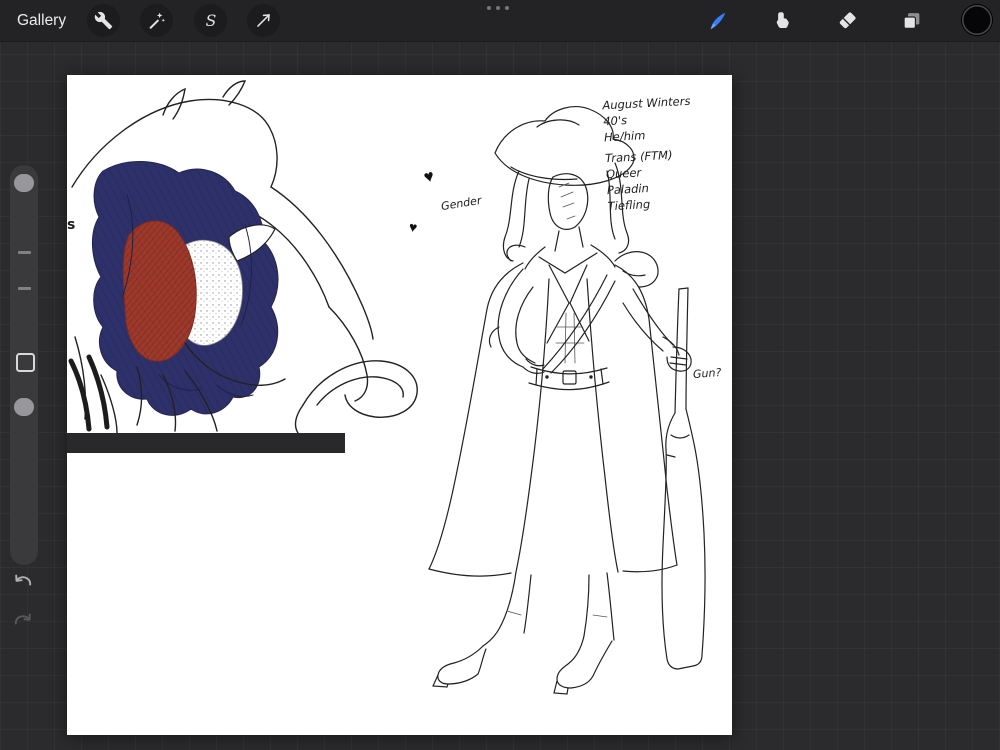  I want to click on dark-bar-shape, so click(206, 443).